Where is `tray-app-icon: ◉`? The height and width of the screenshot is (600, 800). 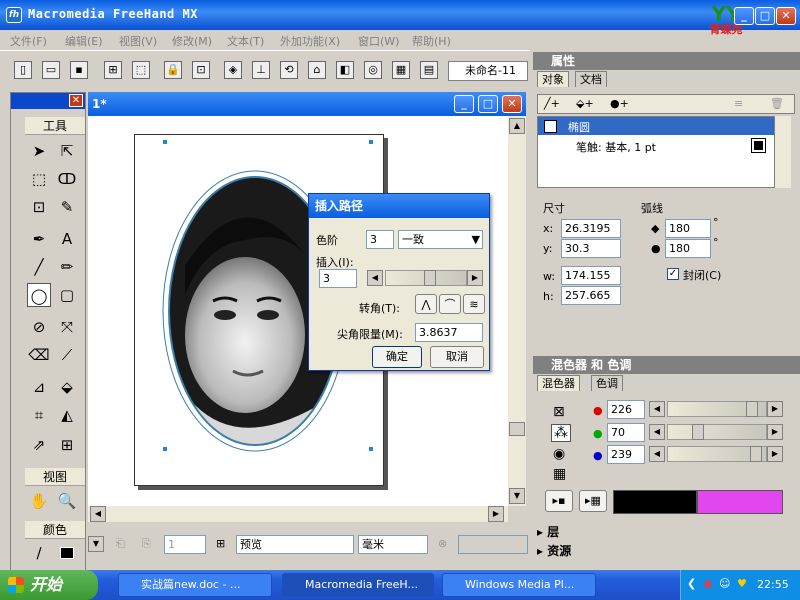
tray-app-icon: ◉ is located at coordinates (708, 583).